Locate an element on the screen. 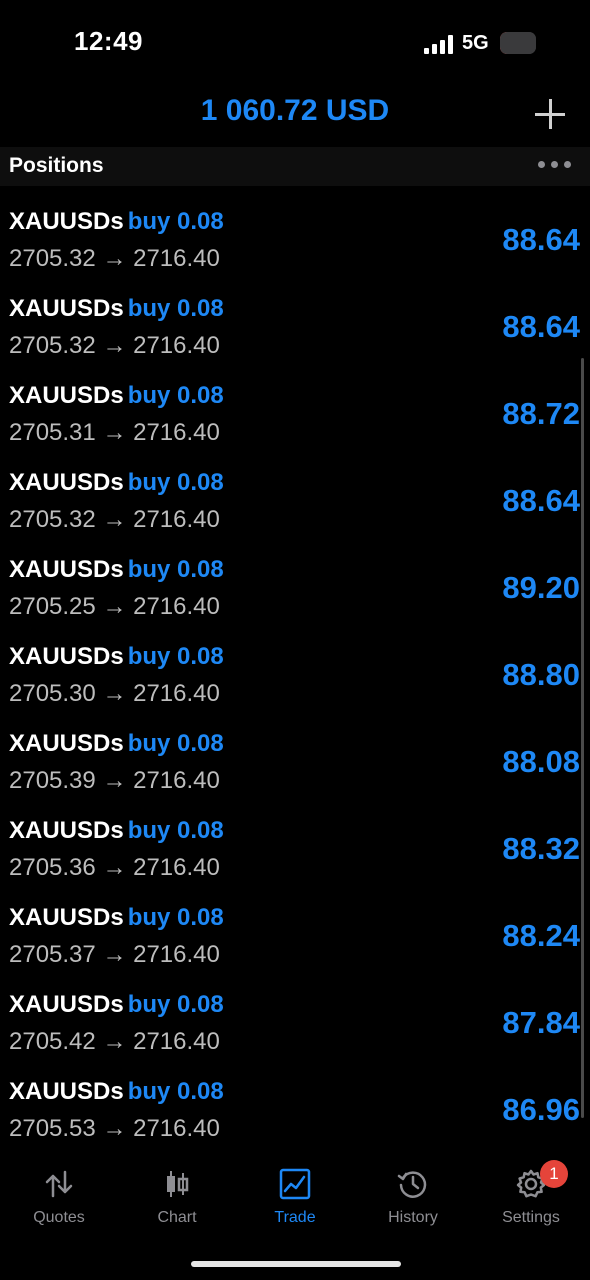 The width and height of the screenshot is (590, 1280). tab-label: History is located at coordinates (413, 1217).